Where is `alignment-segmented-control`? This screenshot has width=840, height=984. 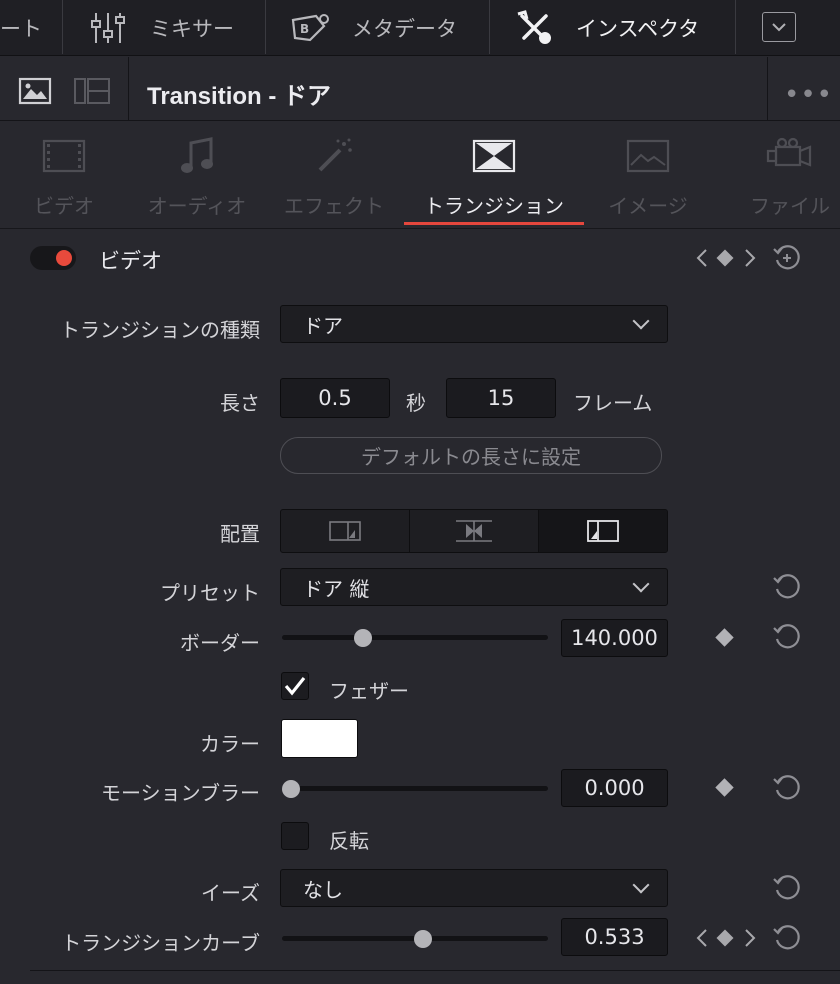
alignment-segmented-control is located at coordinates (474, 531).